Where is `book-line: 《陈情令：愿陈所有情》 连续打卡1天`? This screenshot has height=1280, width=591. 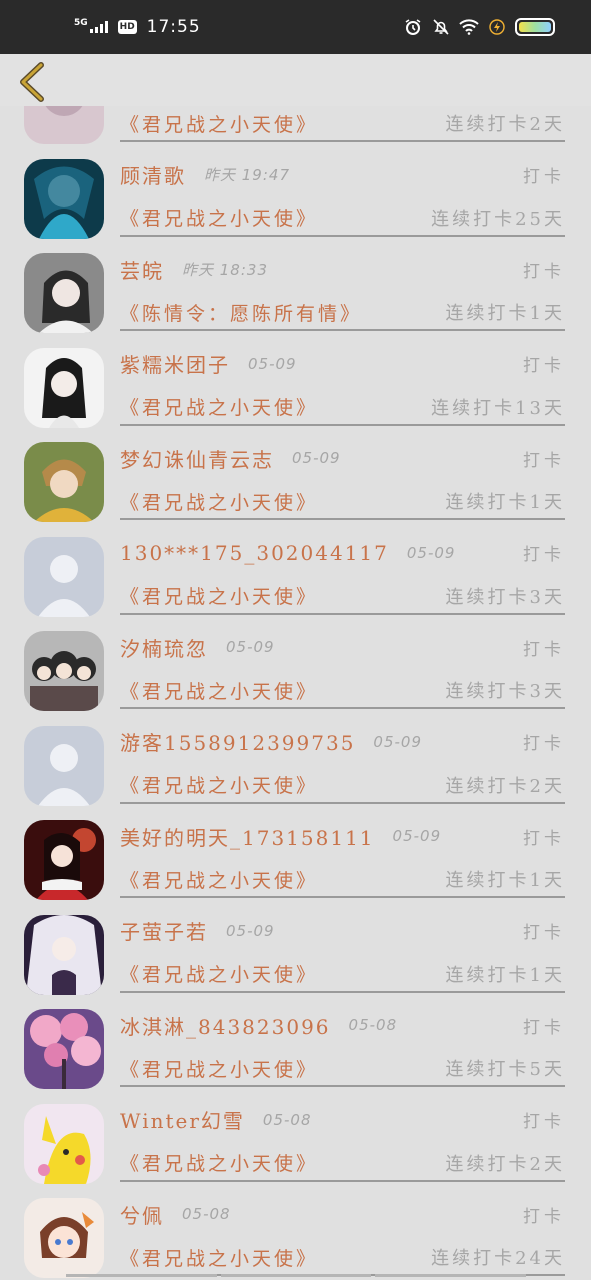
book-line: 《陈情令：愿陈所有情》 连续打卡1天 is located at coordinates (342, 313).